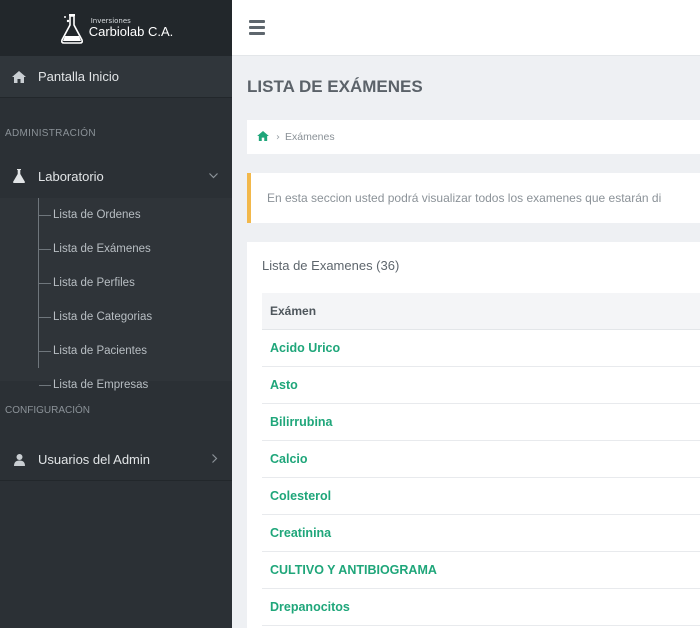 The width and height of the screenshot is (700, 628). Describe the element at coordinates (19, 176) in the screenshot. I see `flask-icon` at that location.